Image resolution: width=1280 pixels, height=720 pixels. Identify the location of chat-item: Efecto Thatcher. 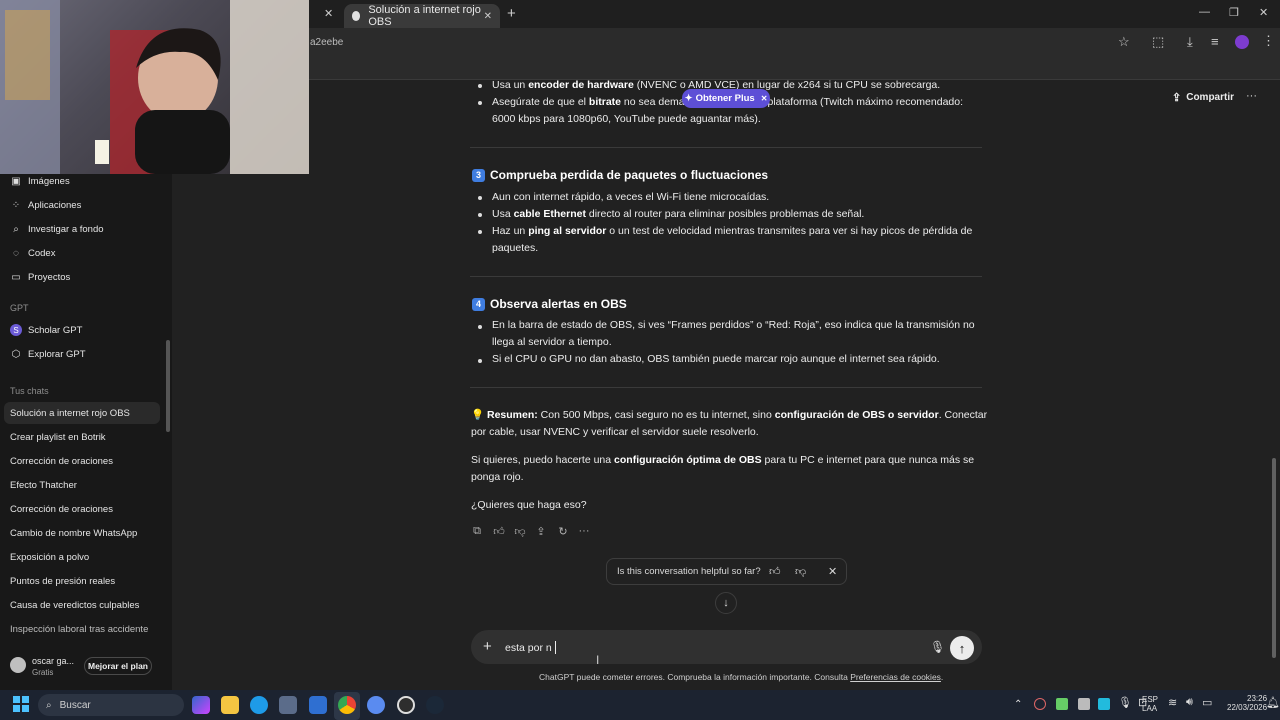
(43, 485).